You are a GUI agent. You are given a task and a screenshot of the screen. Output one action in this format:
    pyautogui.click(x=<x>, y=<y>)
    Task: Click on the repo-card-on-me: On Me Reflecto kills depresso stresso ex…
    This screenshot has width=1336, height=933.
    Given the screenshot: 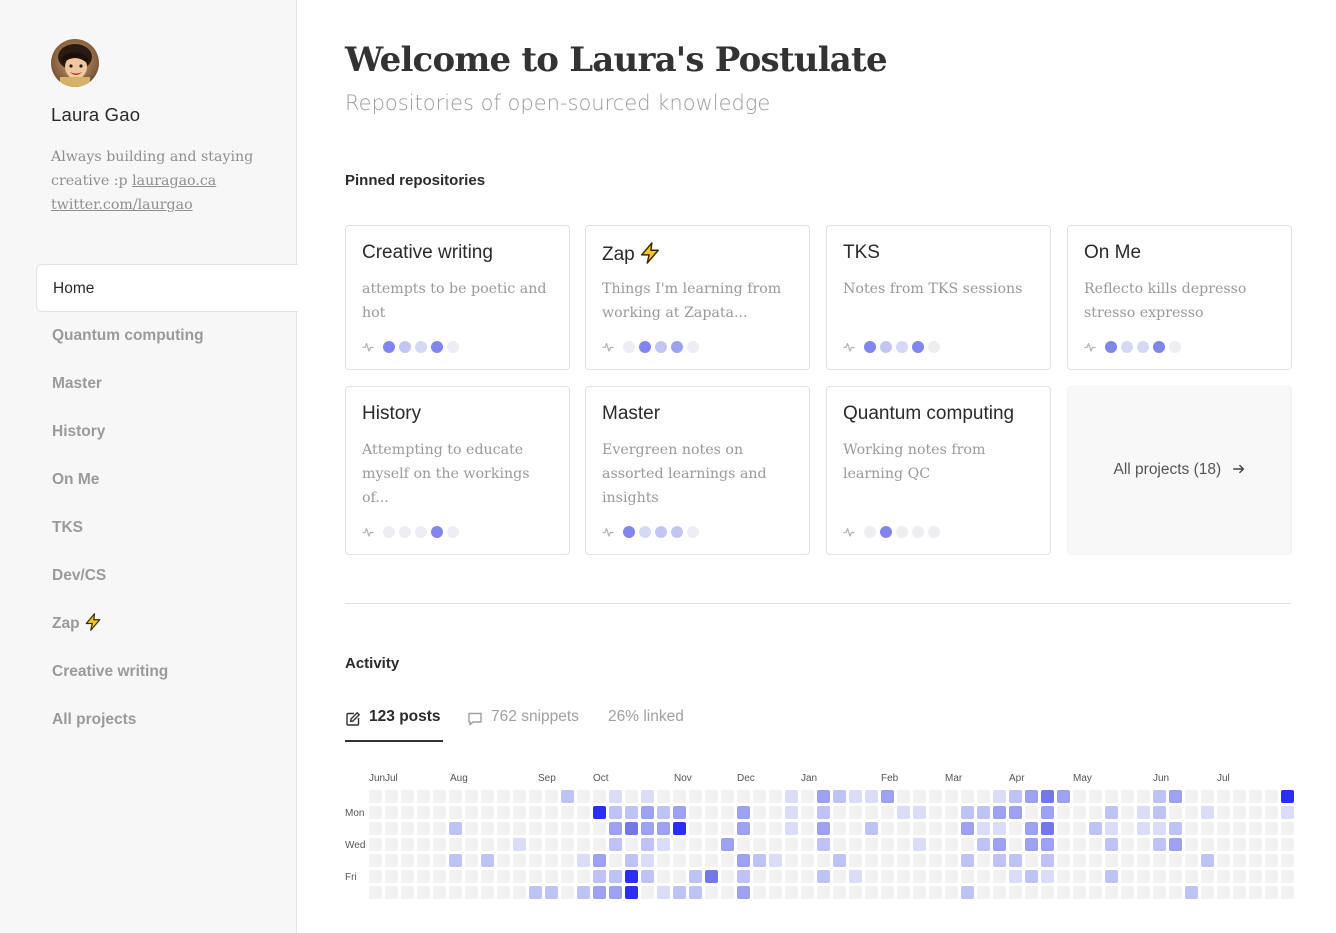 What is the action you would take?
    pyautogui.click(x=1179, y=297)
    